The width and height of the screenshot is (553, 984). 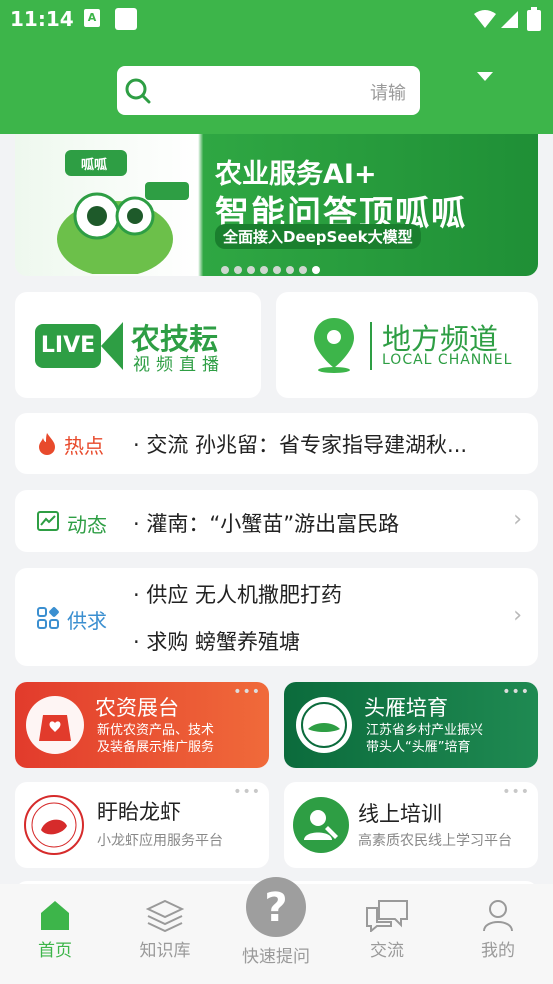 I want to click on trend-chart-icon, so click(x=48, y=521).